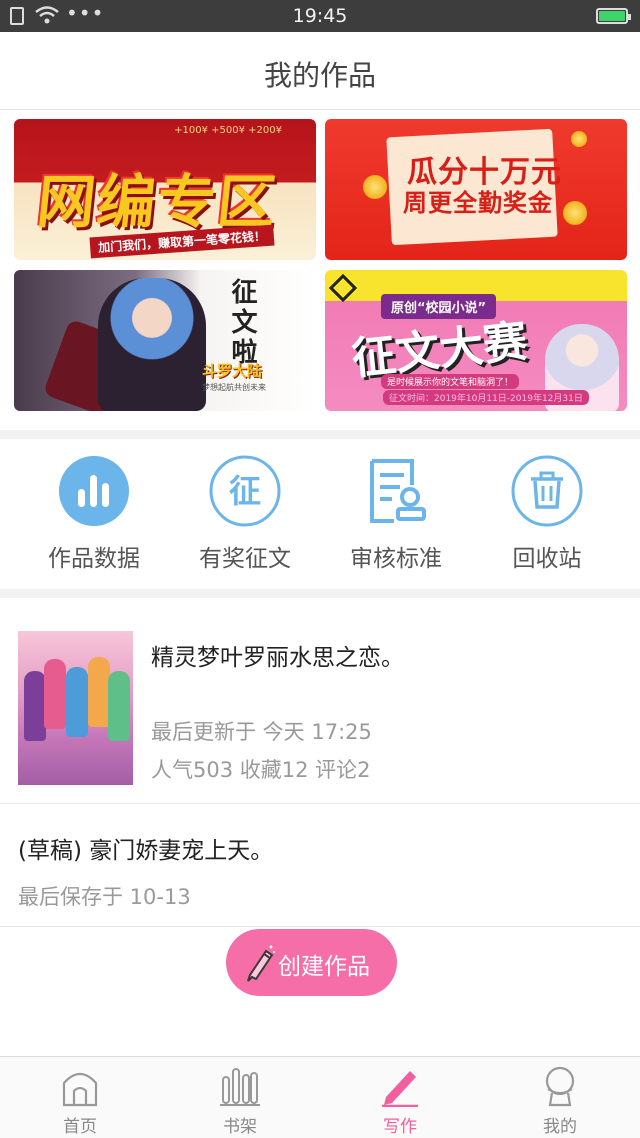 This screenshot has height=1138, width=640. I want to click on page-header: 我的作品, so click(320, 71).